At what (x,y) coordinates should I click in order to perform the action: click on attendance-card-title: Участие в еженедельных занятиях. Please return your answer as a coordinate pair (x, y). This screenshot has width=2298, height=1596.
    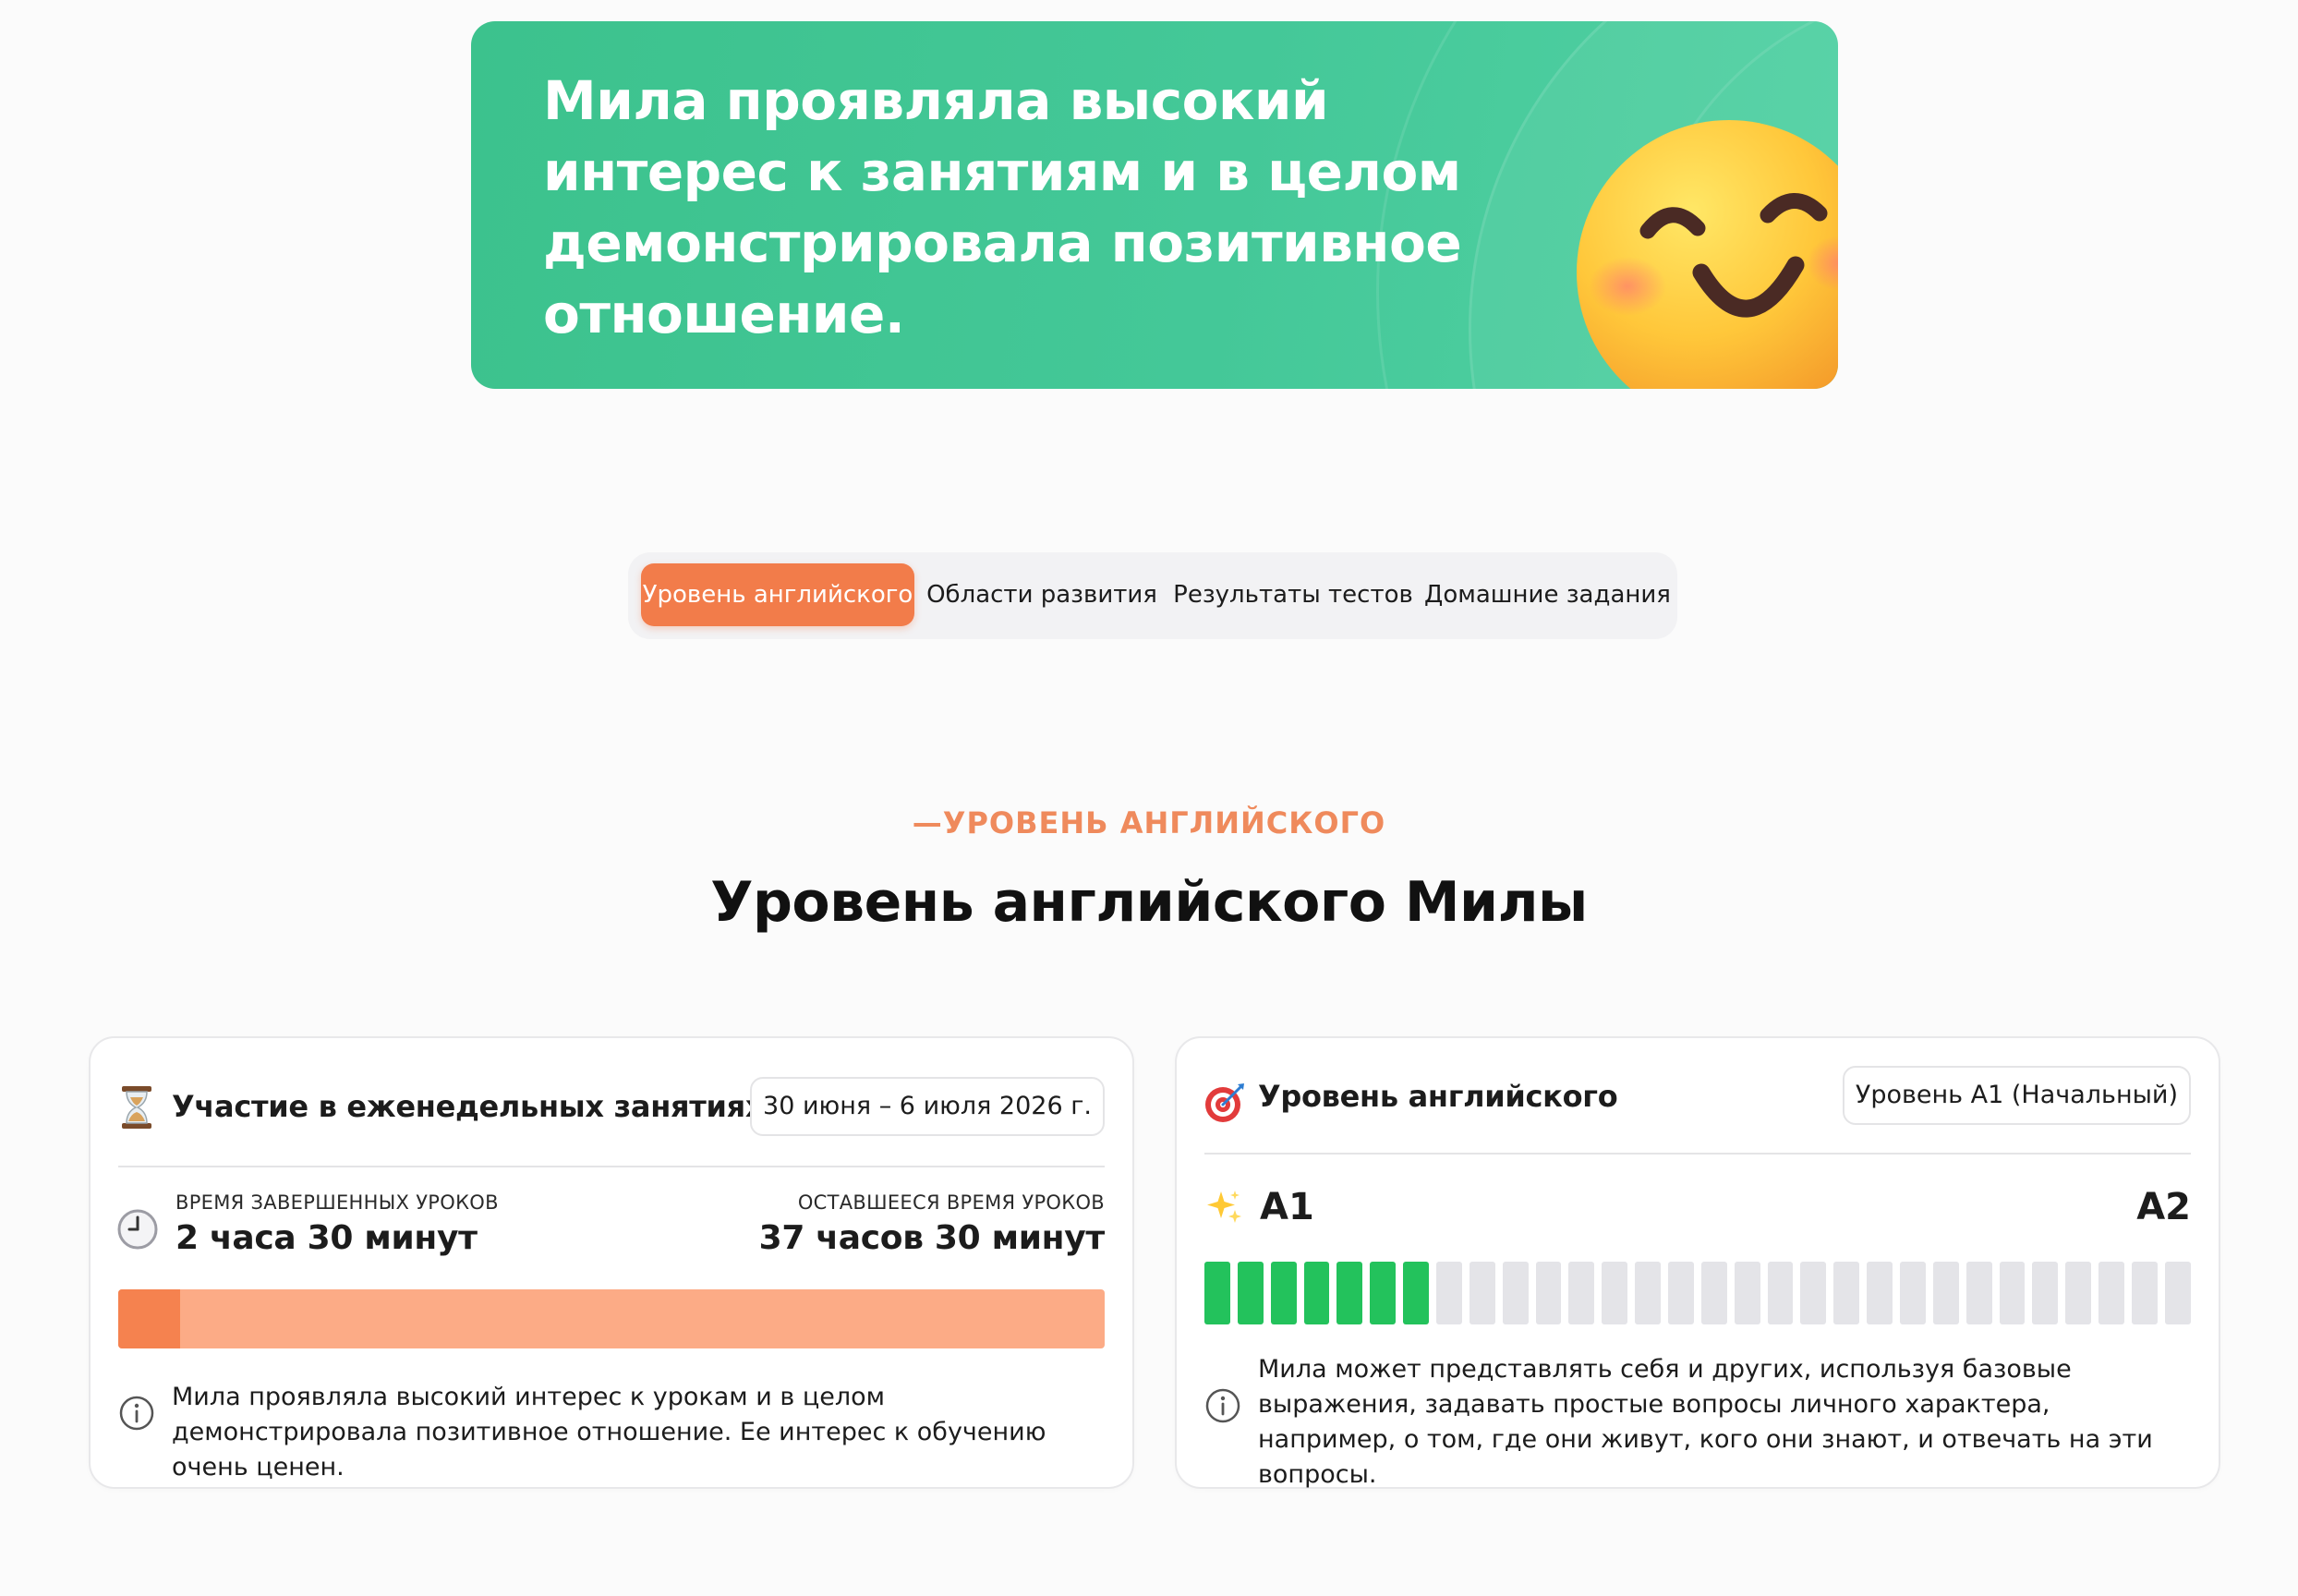
    Looking at the image, I should click on (468, 1106).